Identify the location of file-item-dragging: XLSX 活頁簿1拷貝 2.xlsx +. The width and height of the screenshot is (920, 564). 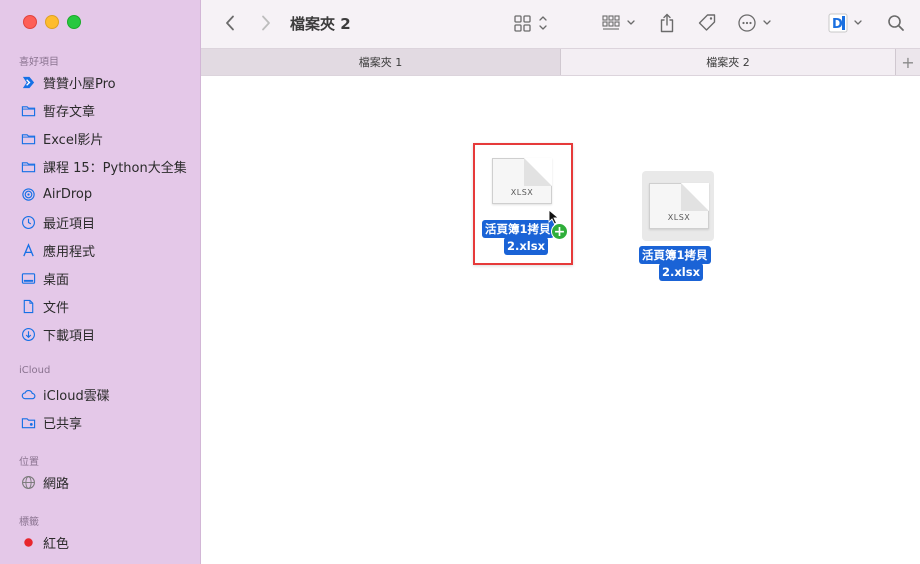
(523, 204).